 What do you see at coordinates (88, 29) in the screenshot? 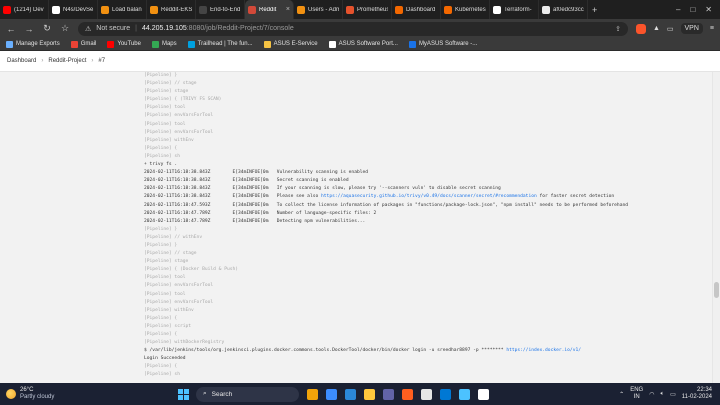
I see `warning-icon: ⚠` at bounding box center [88, 29].